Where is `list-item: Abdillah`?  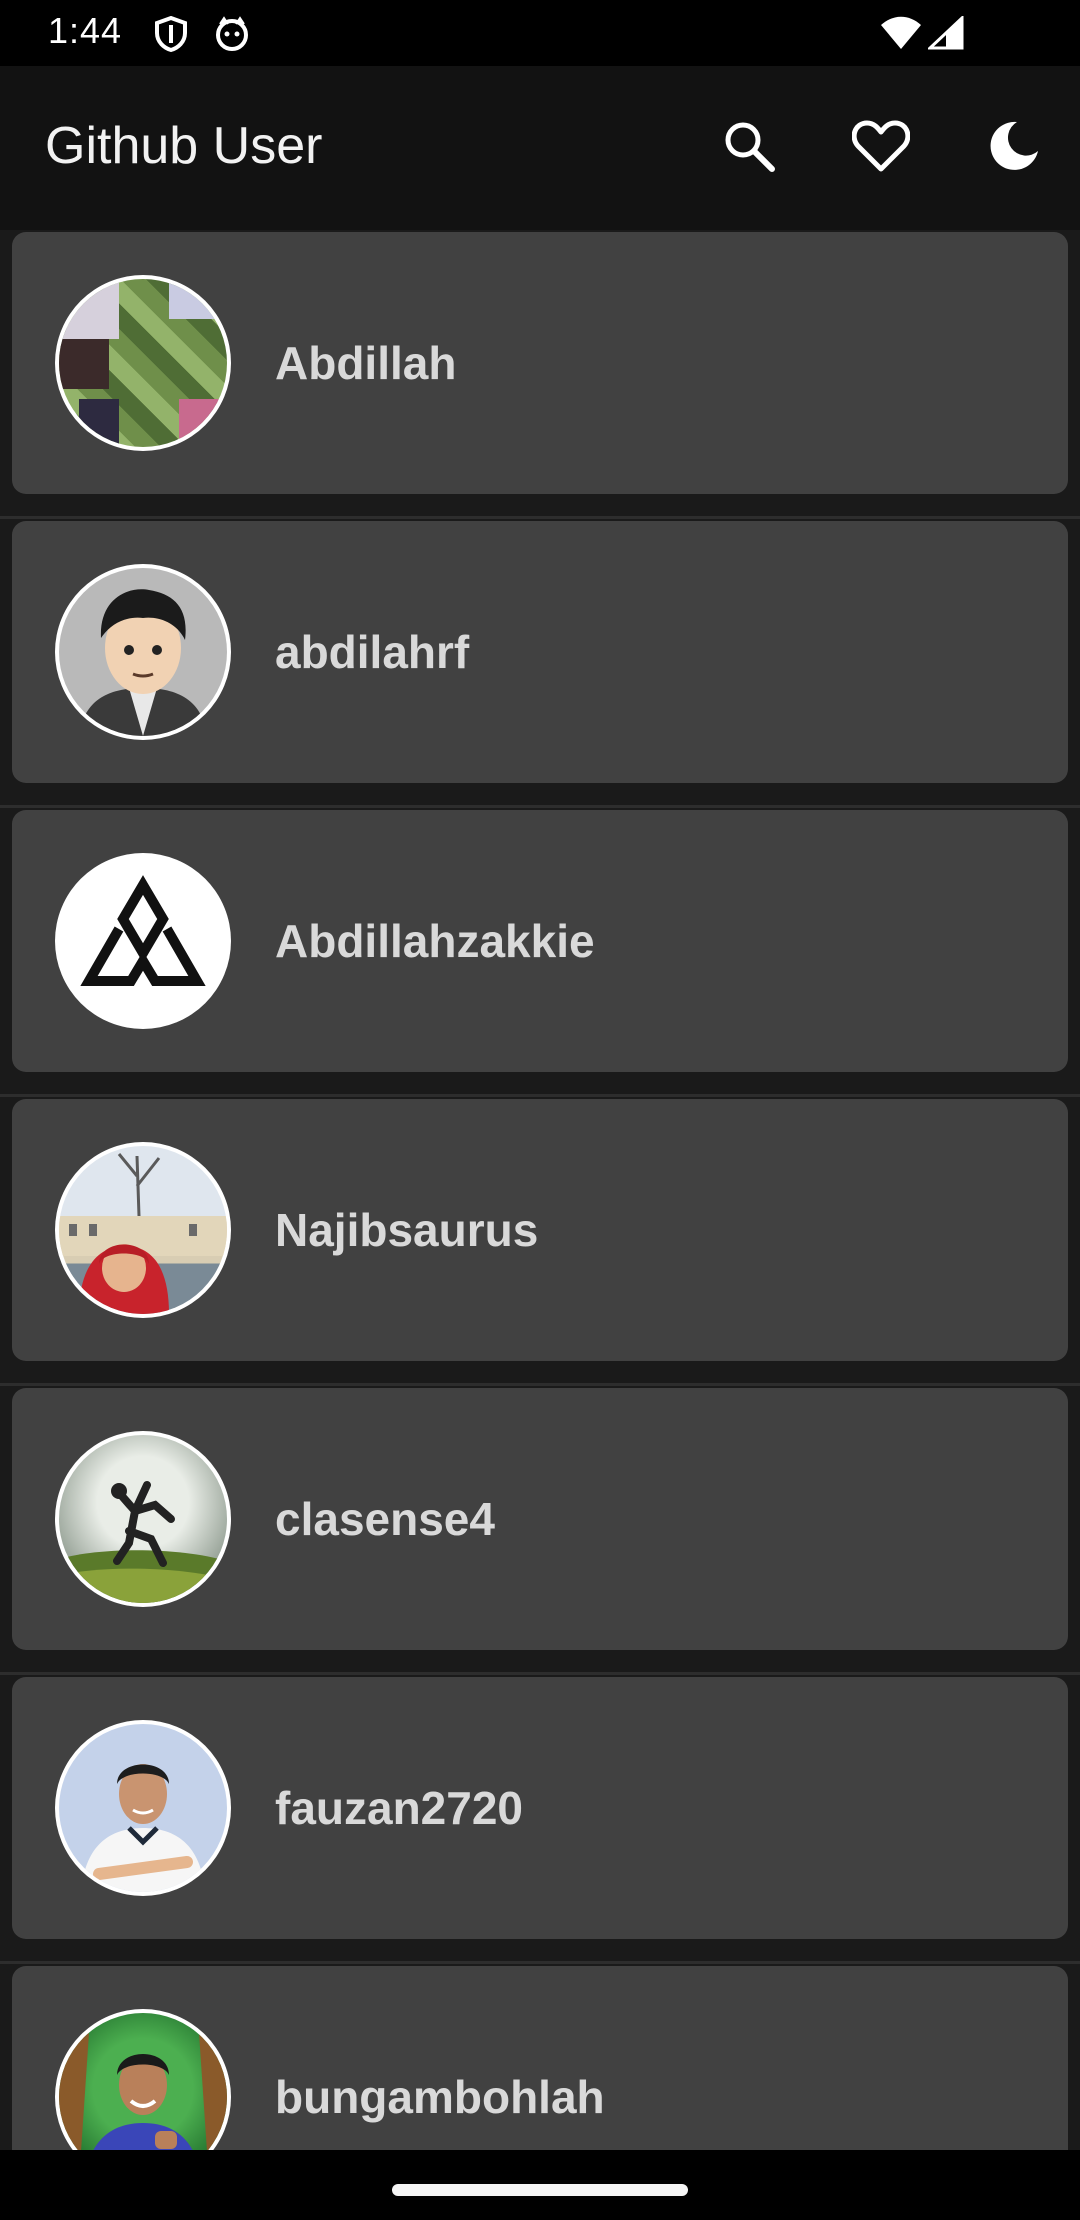
list-item: Abdillah is located at coordinates (540, 374).